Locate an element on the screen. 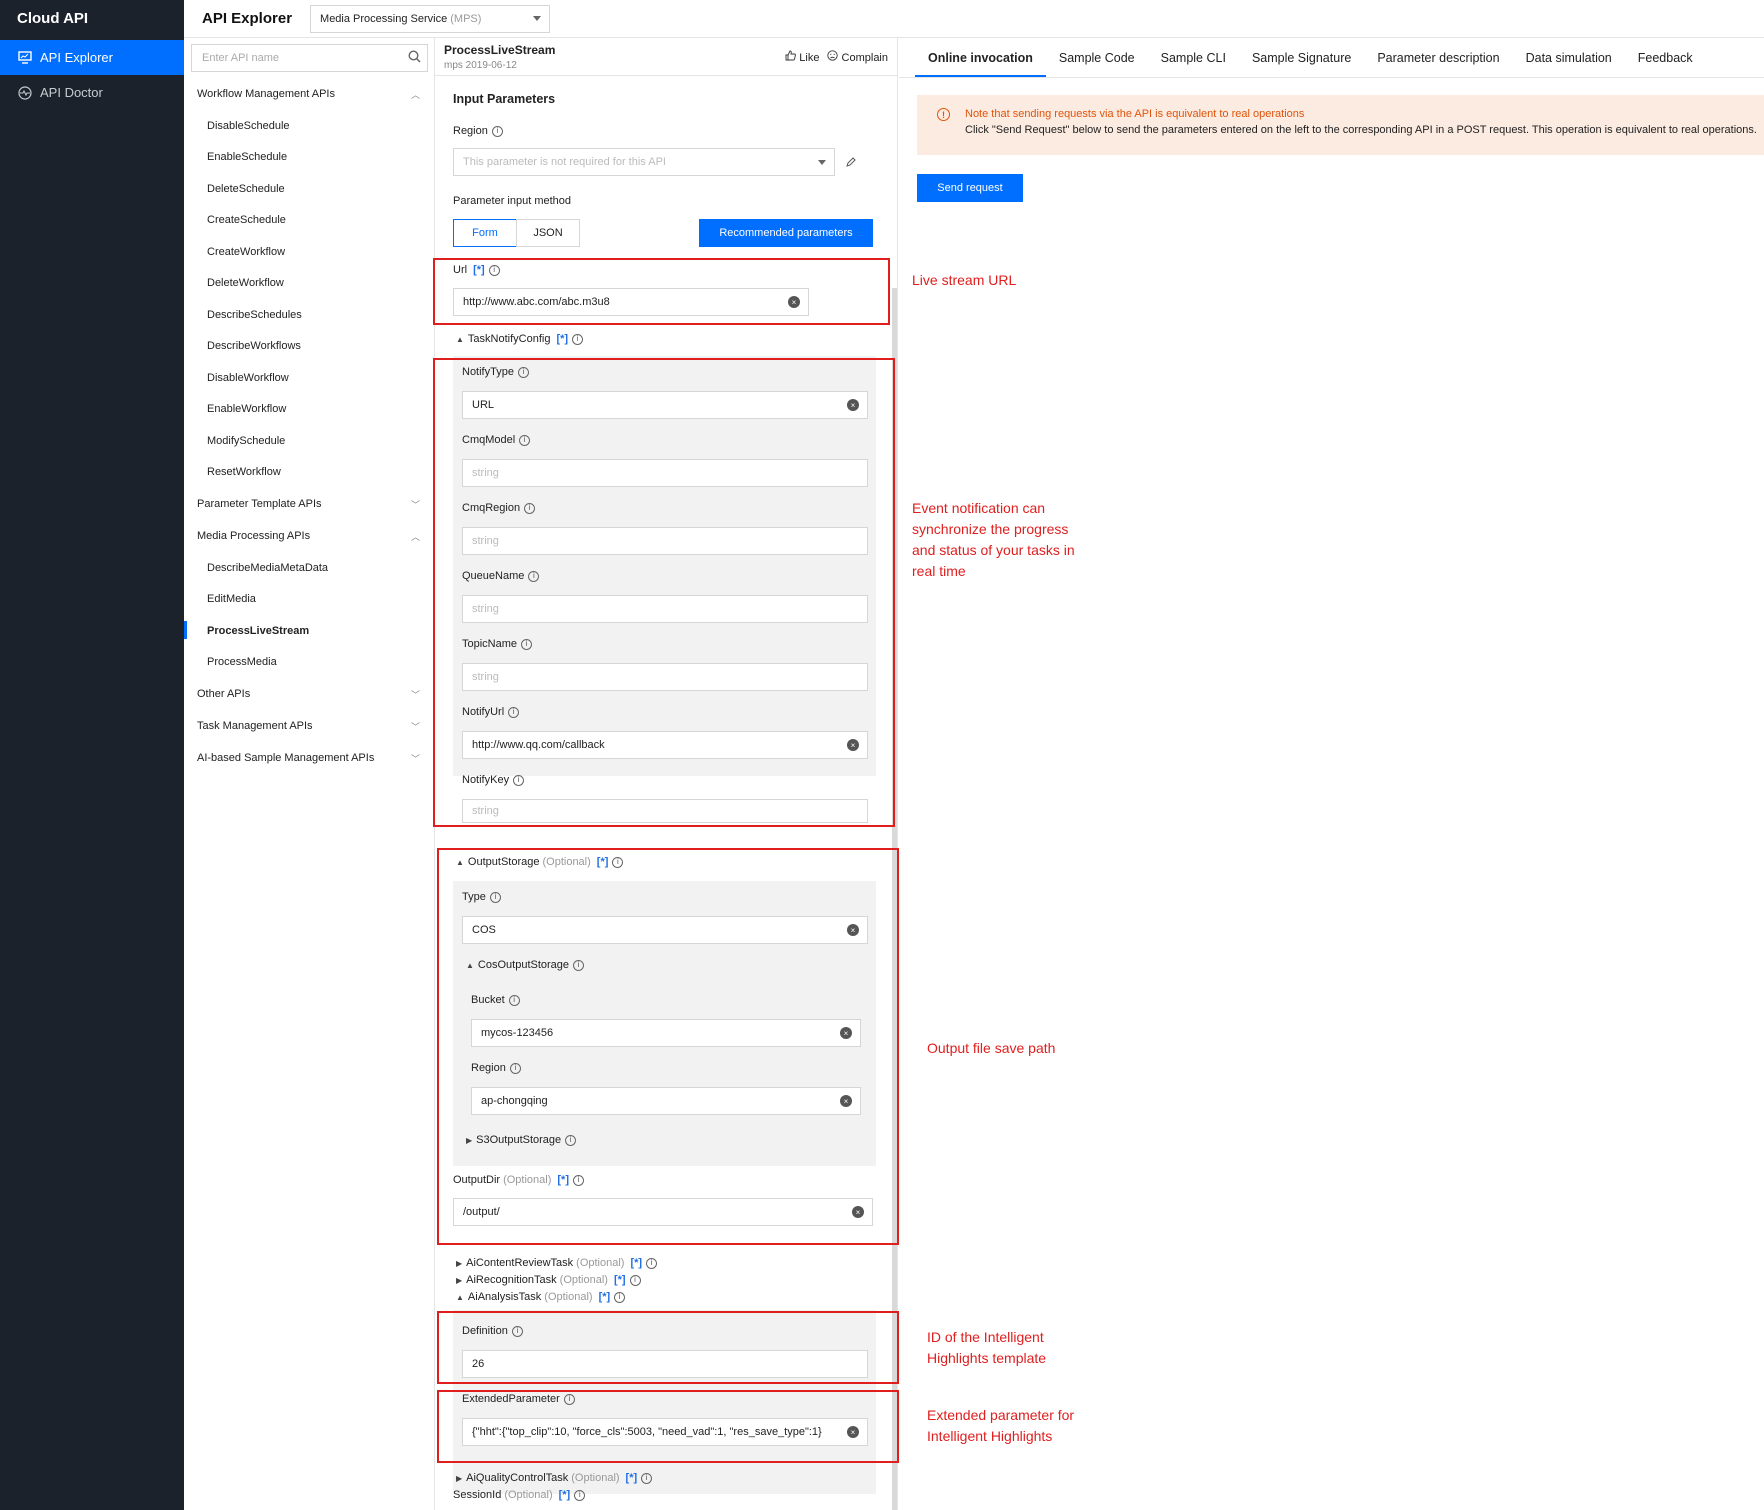  api-list-item: CreateSchedule is located at coordinates (309, 221).